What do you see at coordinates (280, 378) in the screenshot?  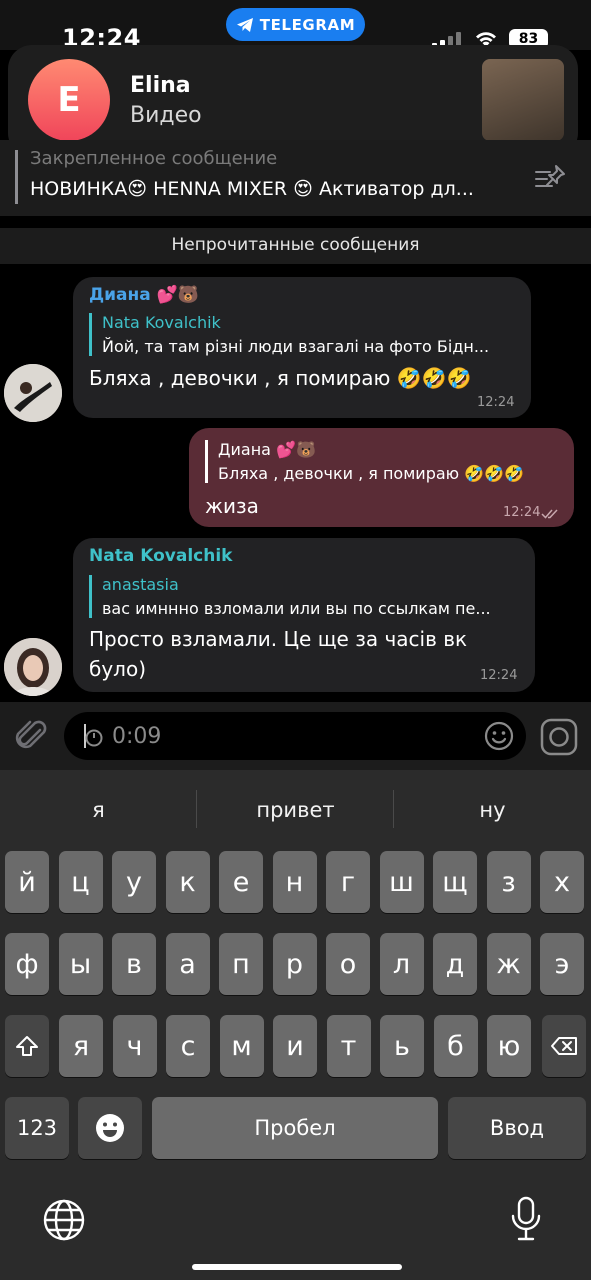 I see `message-text: Бляха , девочки , я помираю 🤣🤣🤣` at bounding box center [280, 378].